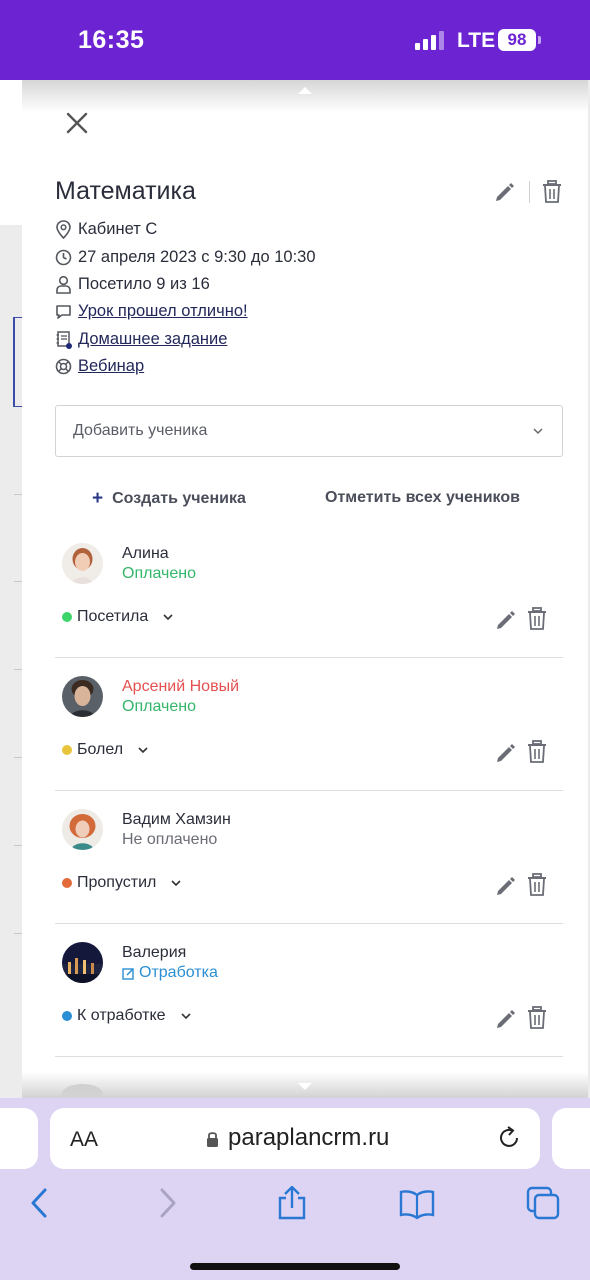 This screenshot has width=590, height=1280. I want to click on student-name: Вадим Хамзин, so click(176, 819).